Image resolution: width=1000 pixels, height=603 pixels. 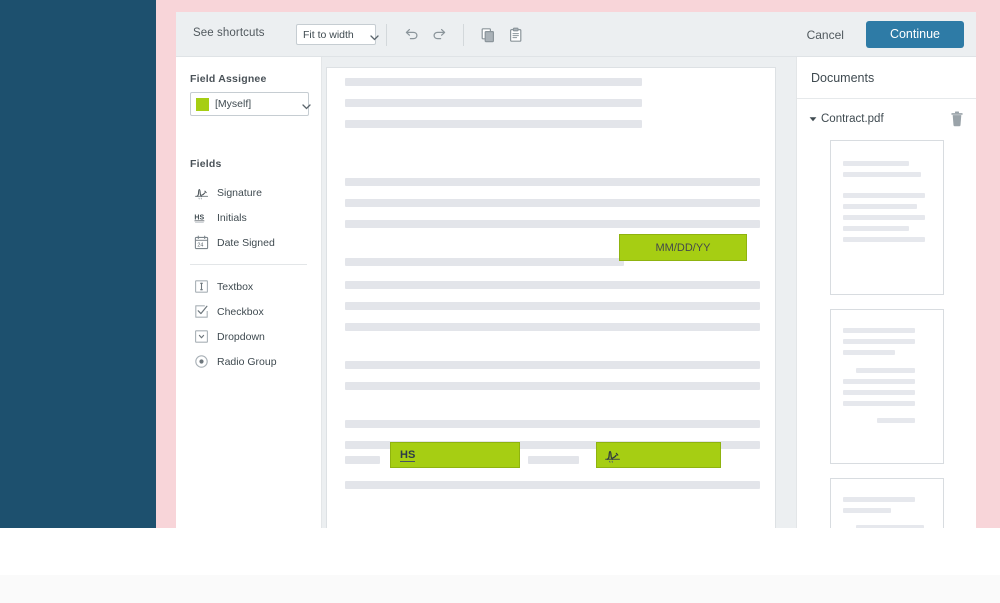 What do you see at coordinates (201, 286) in the screenshot?
I see `textbox-icon` at bounding box center [201, 286].